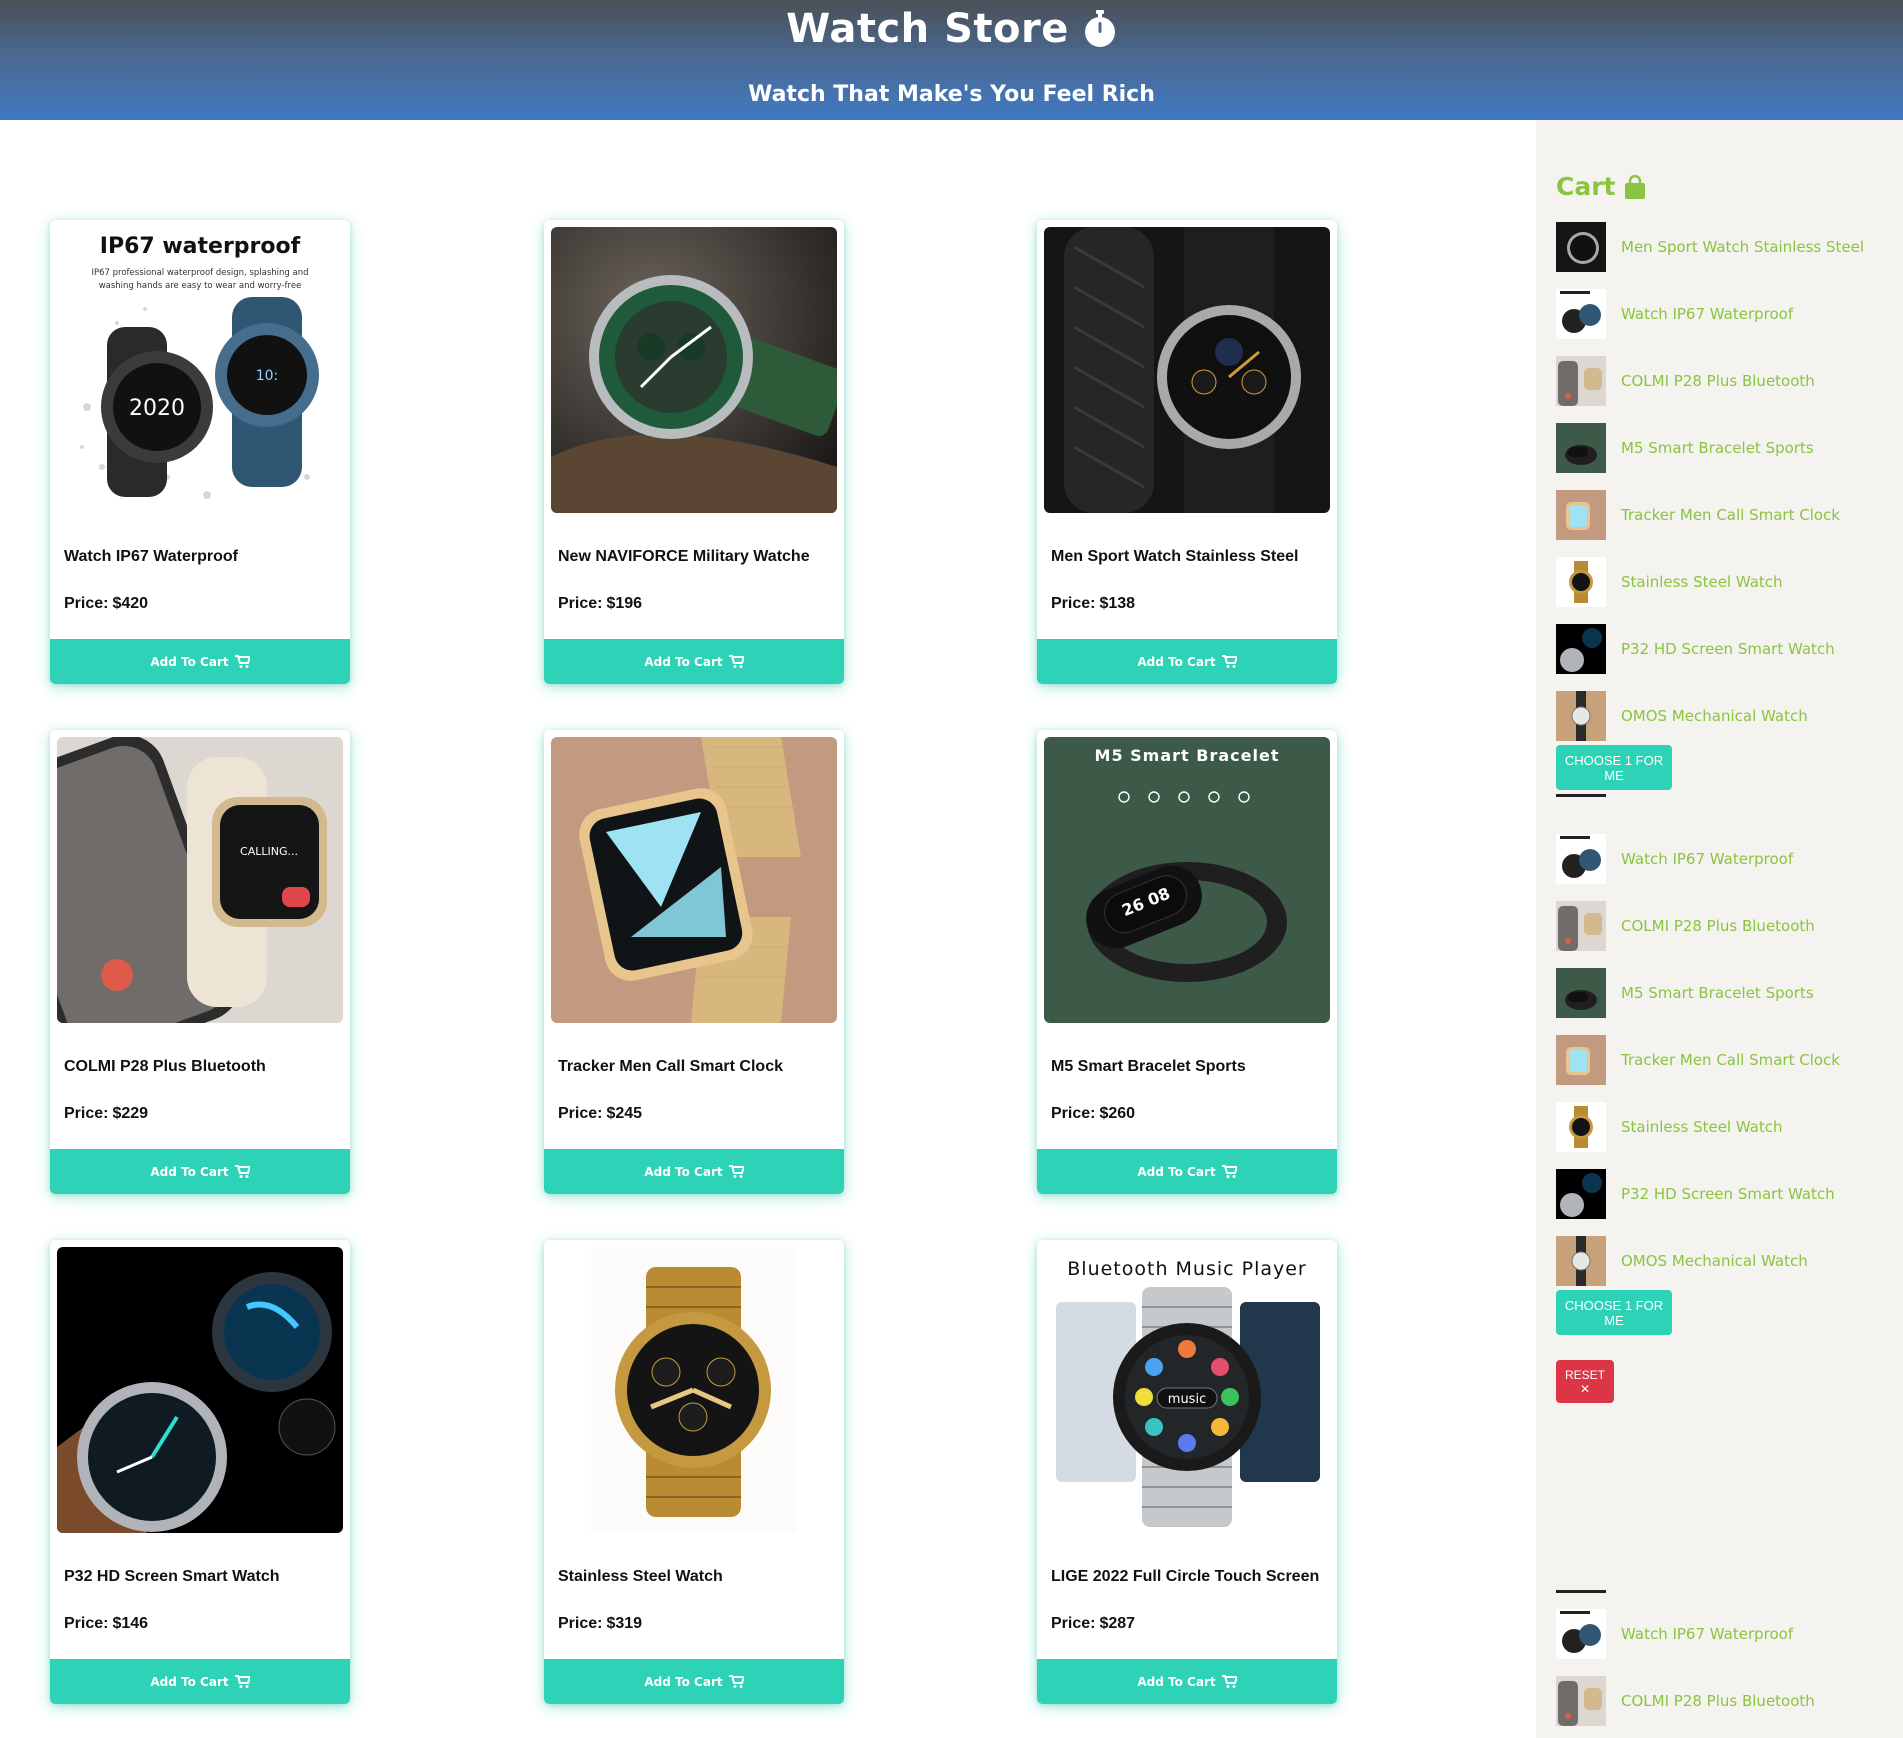  Describe the element at coordinates (1585, 1381) in the screenshot. I see `reset-button: RESET ✕` at that location.